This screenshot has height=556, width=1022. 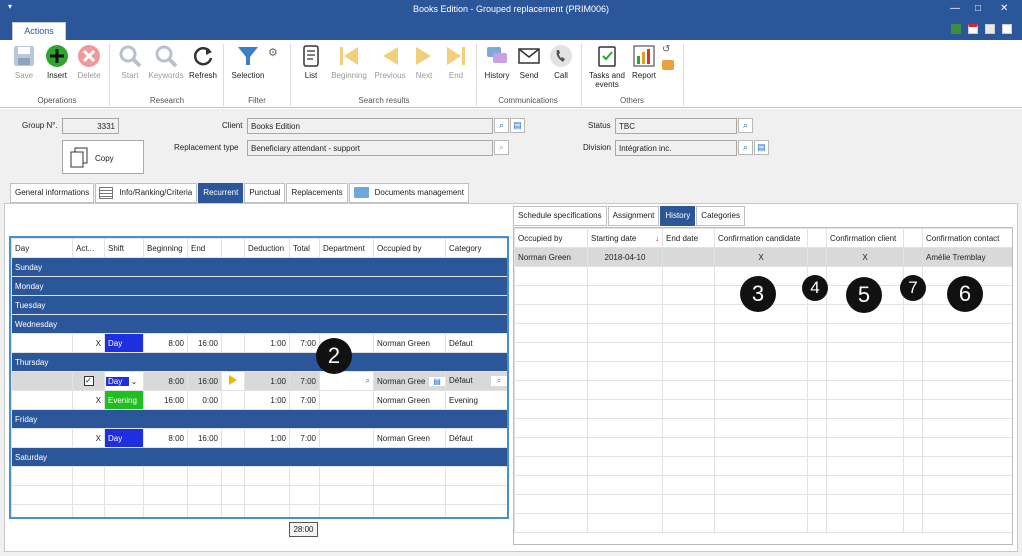 I want to click on client-search-icon: ⌕, so click(x=501, y=125).